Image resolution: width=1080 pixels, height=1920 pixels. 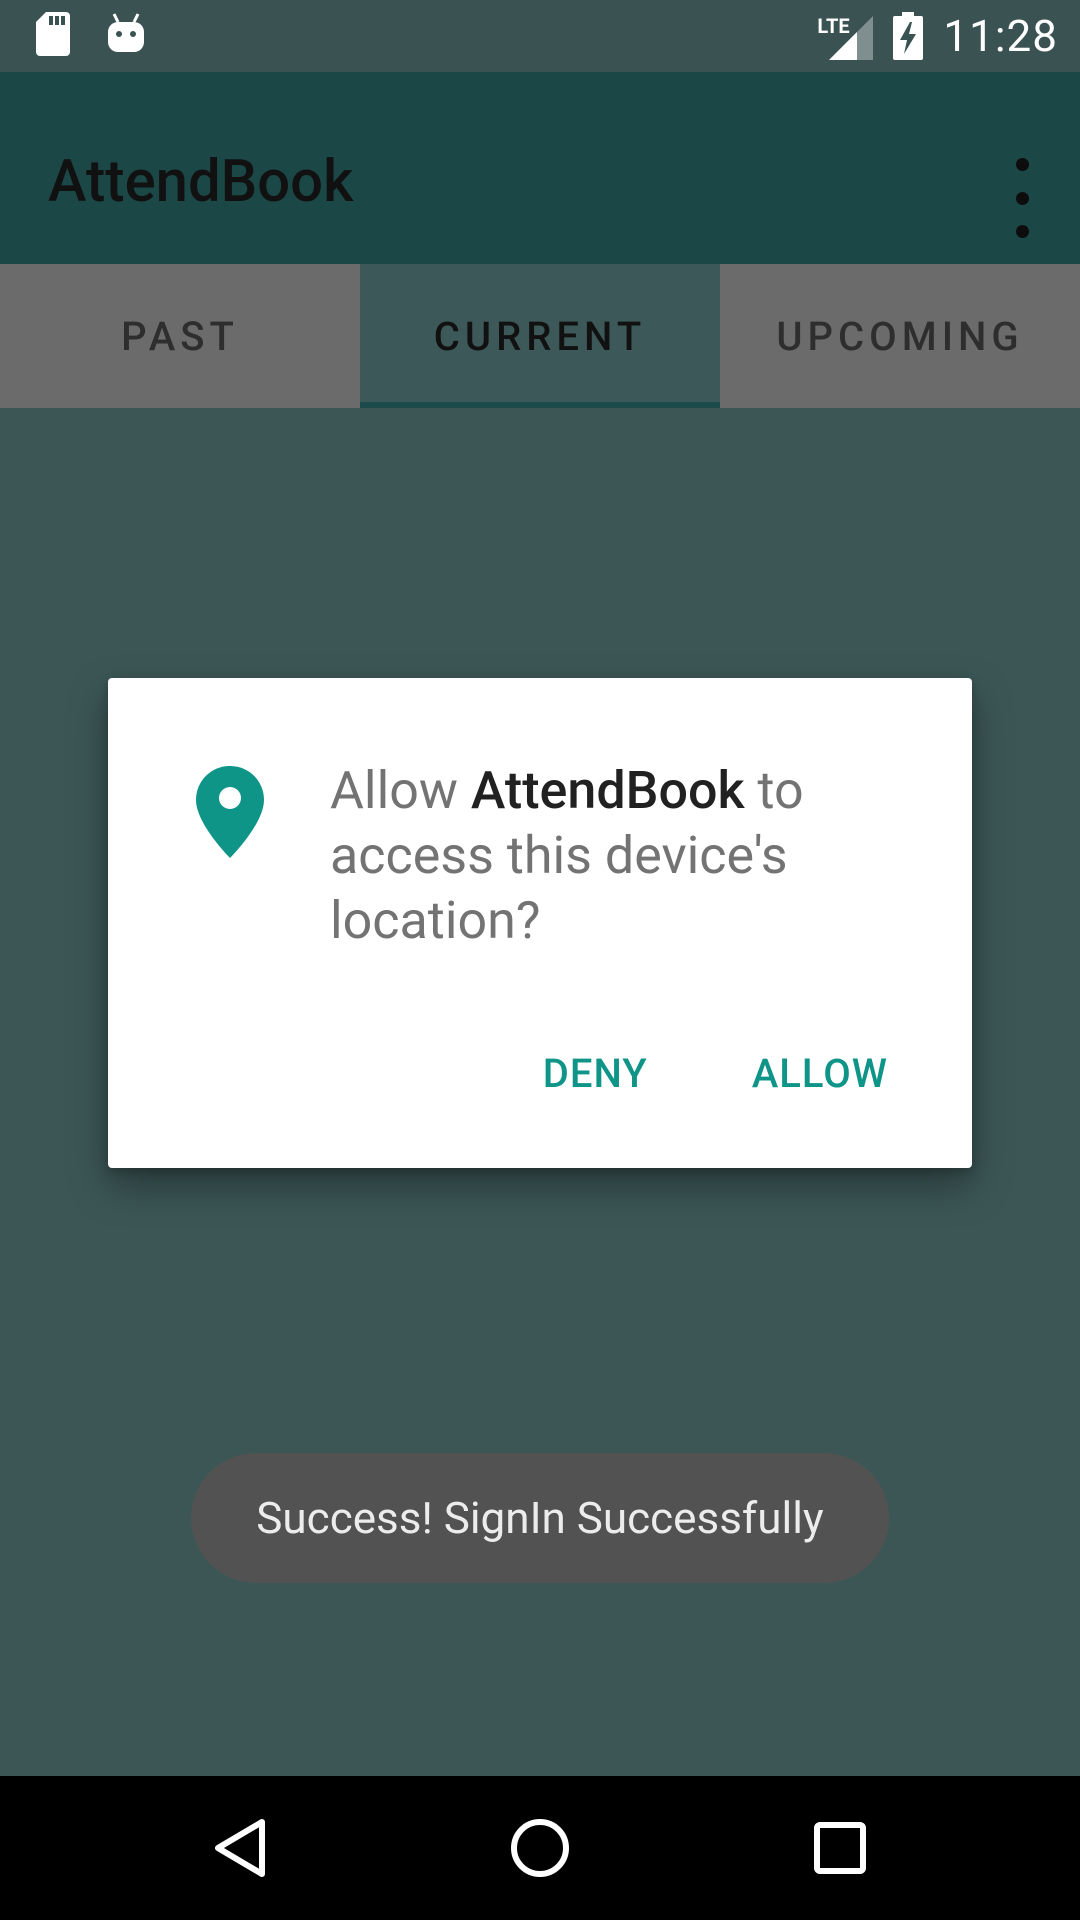 I want to click on tab-past: PAST, so click(x=180, y=336).